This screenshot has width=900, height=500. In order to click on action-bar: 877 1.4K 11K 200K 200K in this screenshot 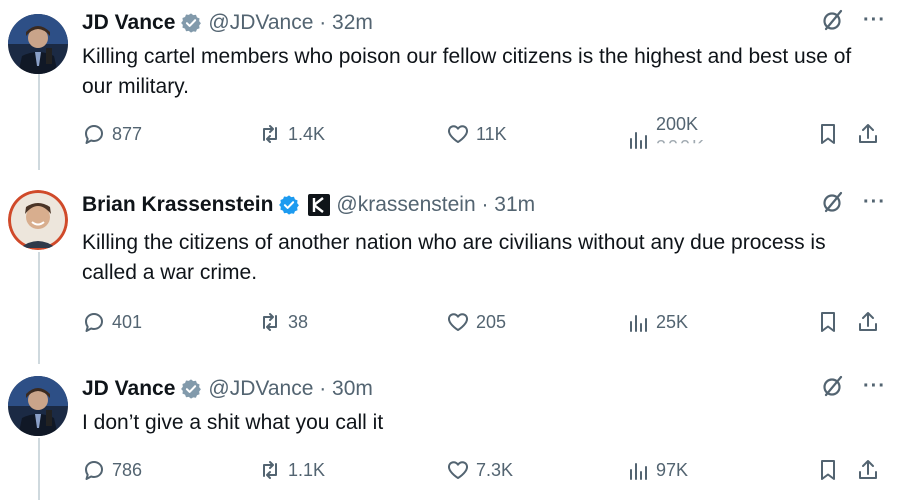, I will do `click(485, 132)`.